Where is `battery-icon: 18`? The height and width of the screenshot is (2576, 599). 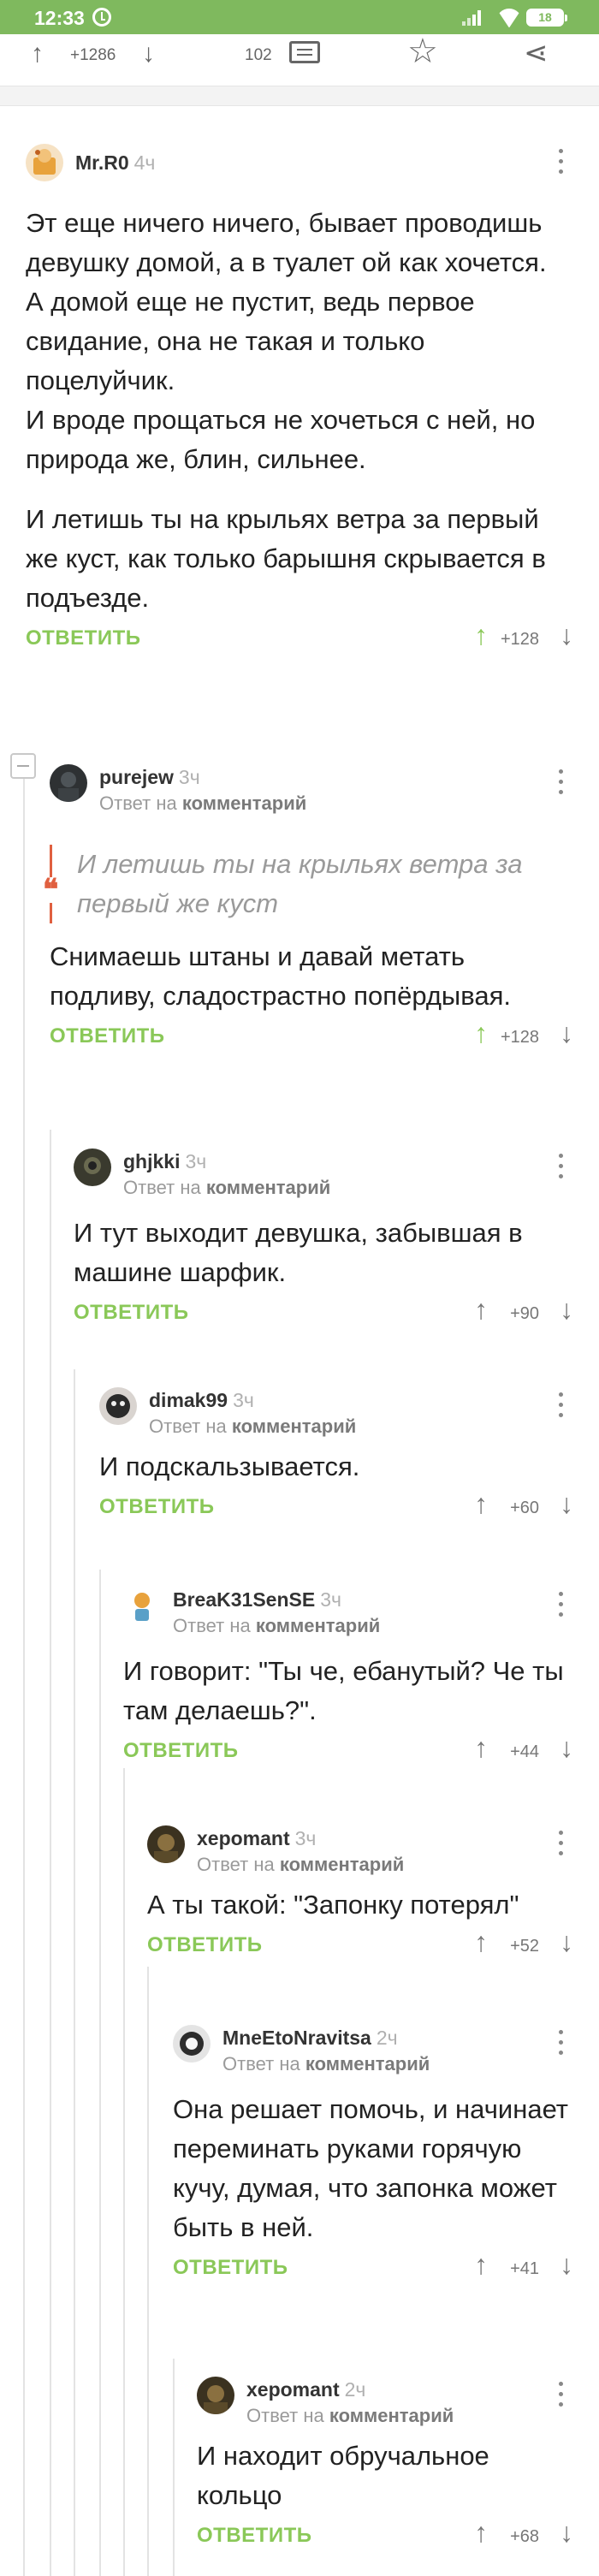 battery-icon: 18 is located at coordinates (546, 18).